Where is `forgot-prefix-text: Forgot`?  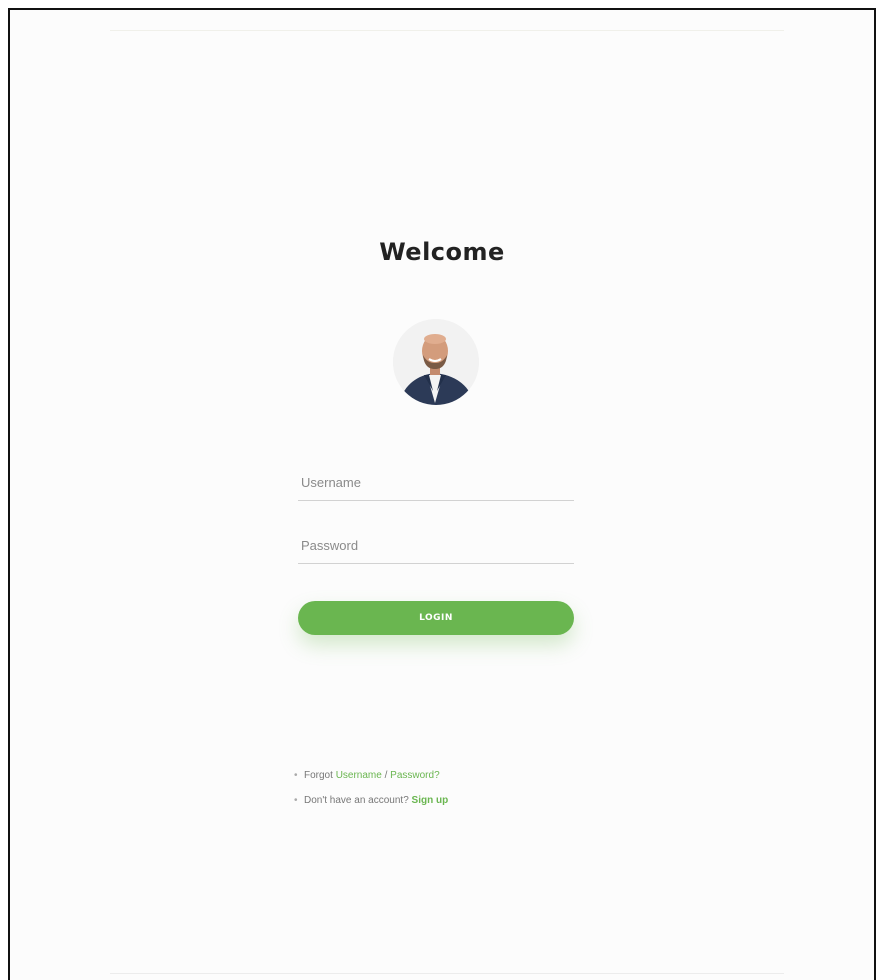
forgot-prefix-text: Forgot is located at coordinates (320, 775).